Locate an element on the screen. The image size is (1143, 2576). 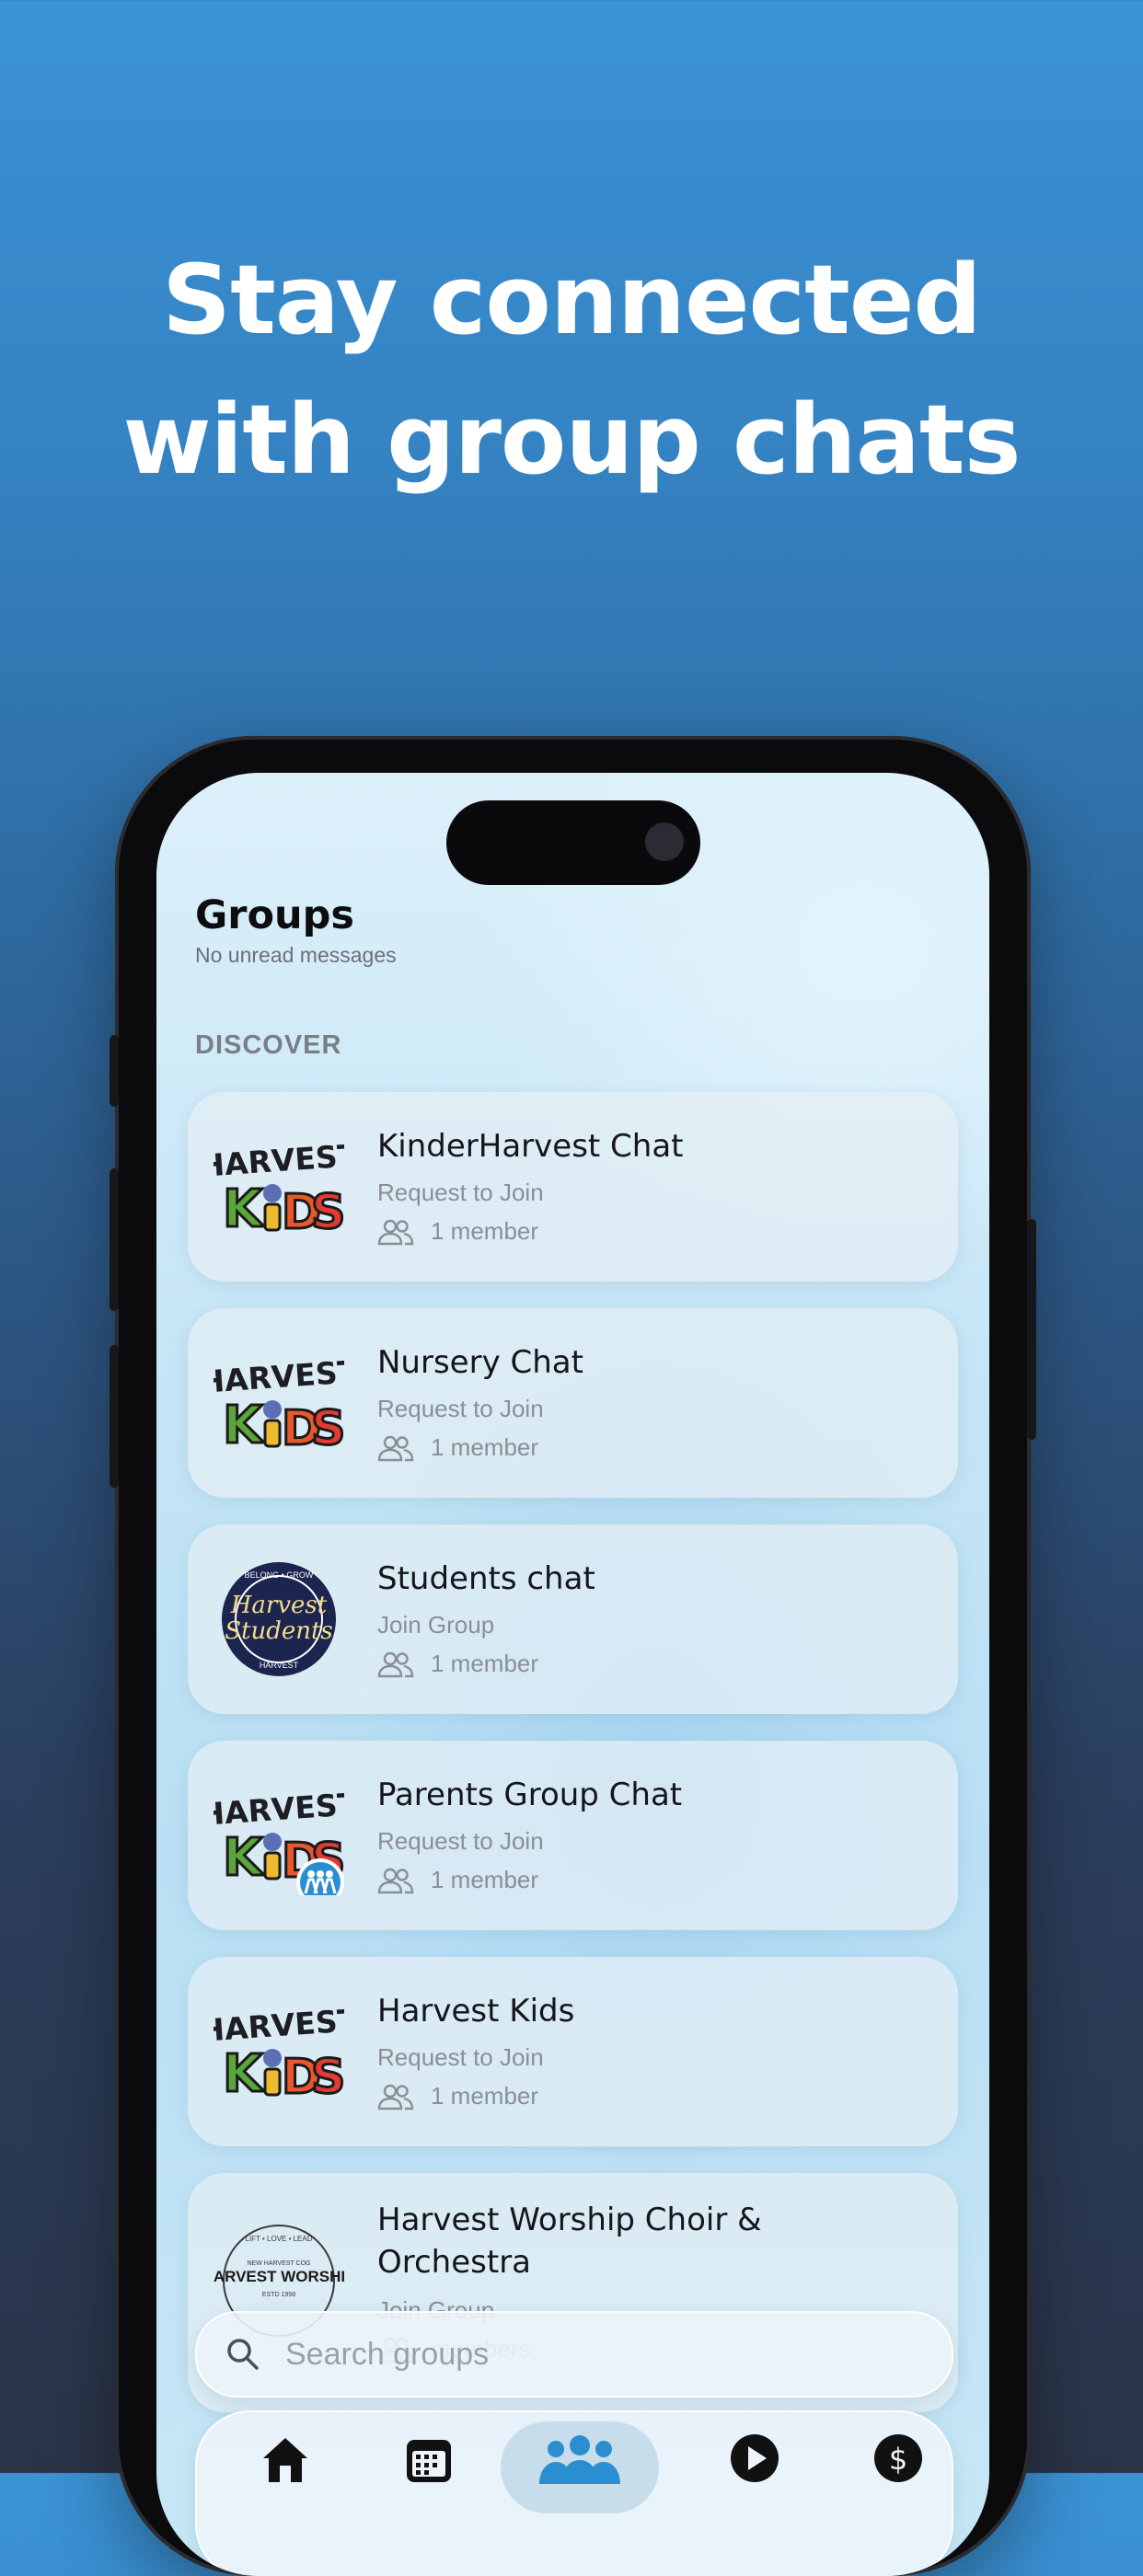
home-icon is located at coordinates (285, 2458).